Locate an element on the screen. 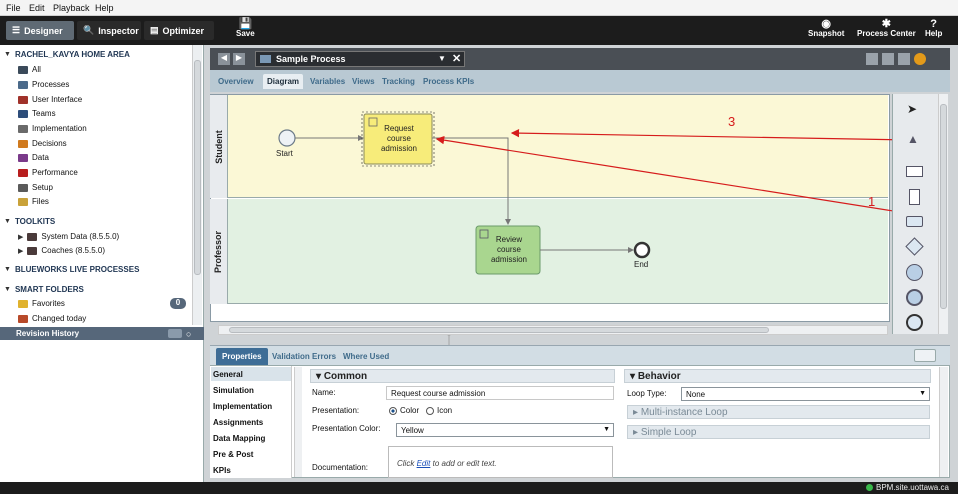 The image size is (958, 494). select-tool-icon: ➤ is located at coordinates (912, 109).